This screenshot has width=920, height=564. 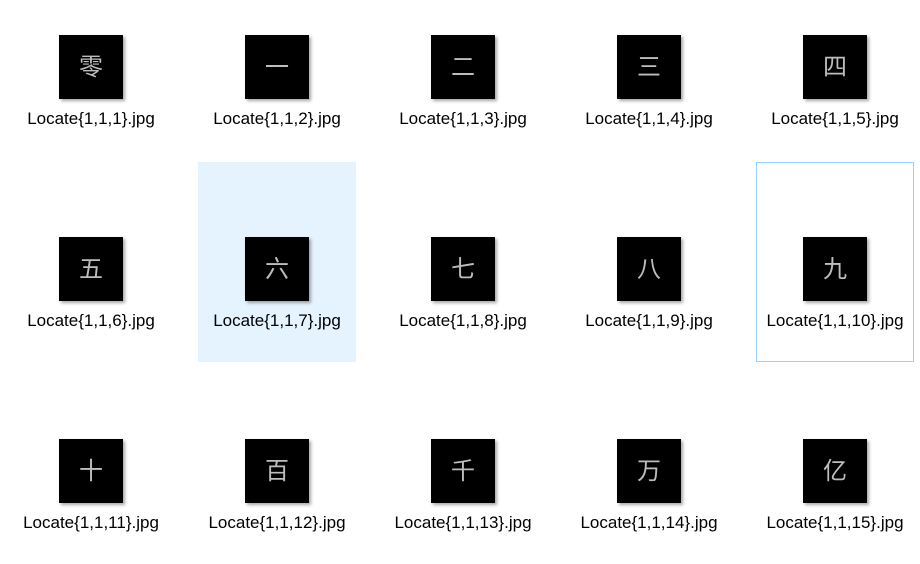 I want to click on thumbnail-glyph: 十, so click(x=91, y=471).